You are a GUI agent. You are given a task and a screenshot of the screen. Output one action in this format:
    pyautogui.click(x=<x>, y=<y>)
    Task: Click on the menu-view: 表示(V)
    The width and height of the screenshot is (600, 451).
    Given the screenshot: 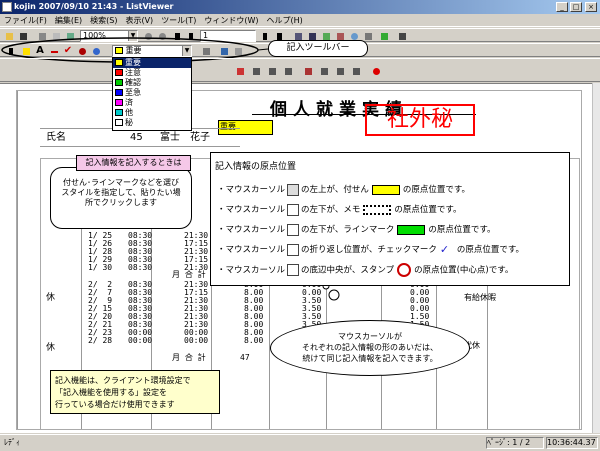 What is the action you would take?
    pyautogui.click(x=139, y=20)
    